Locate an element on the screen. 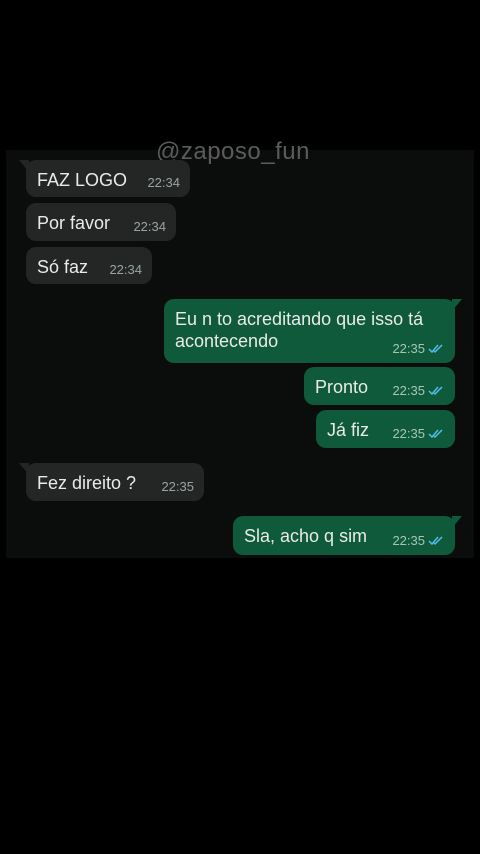 This screenshot has width=480, height=854. message-bubble-incoming: Por favor 22:34 is located at coordinates (101, 222).